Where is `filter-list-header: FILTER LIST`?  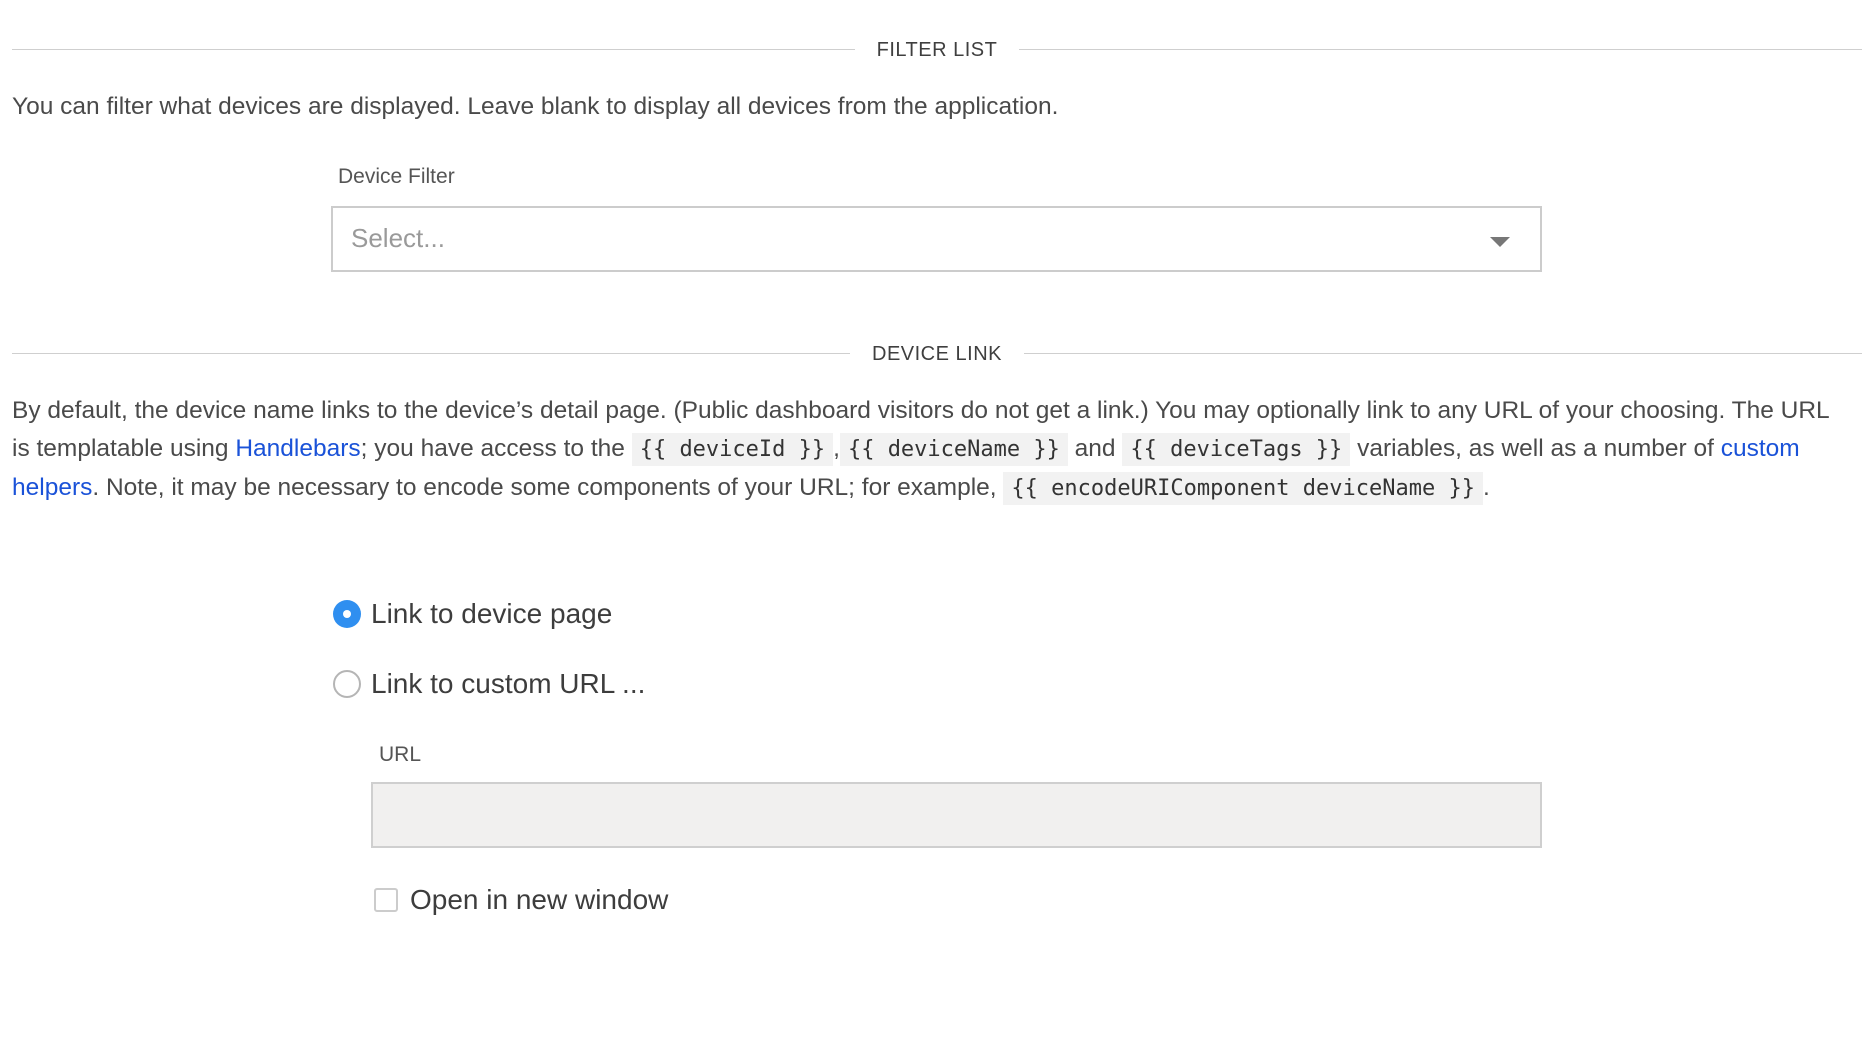 filter-list-header: FILTER LIST is located at coordinates (937, 50).